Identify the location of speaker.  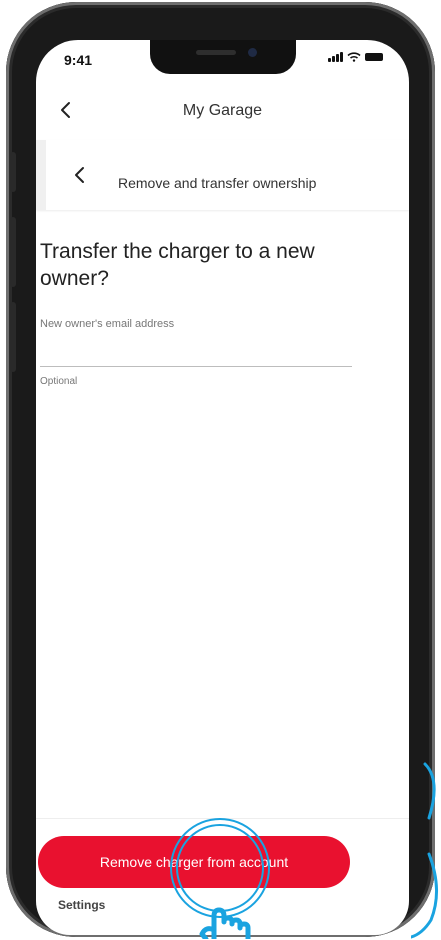
(216, 52).